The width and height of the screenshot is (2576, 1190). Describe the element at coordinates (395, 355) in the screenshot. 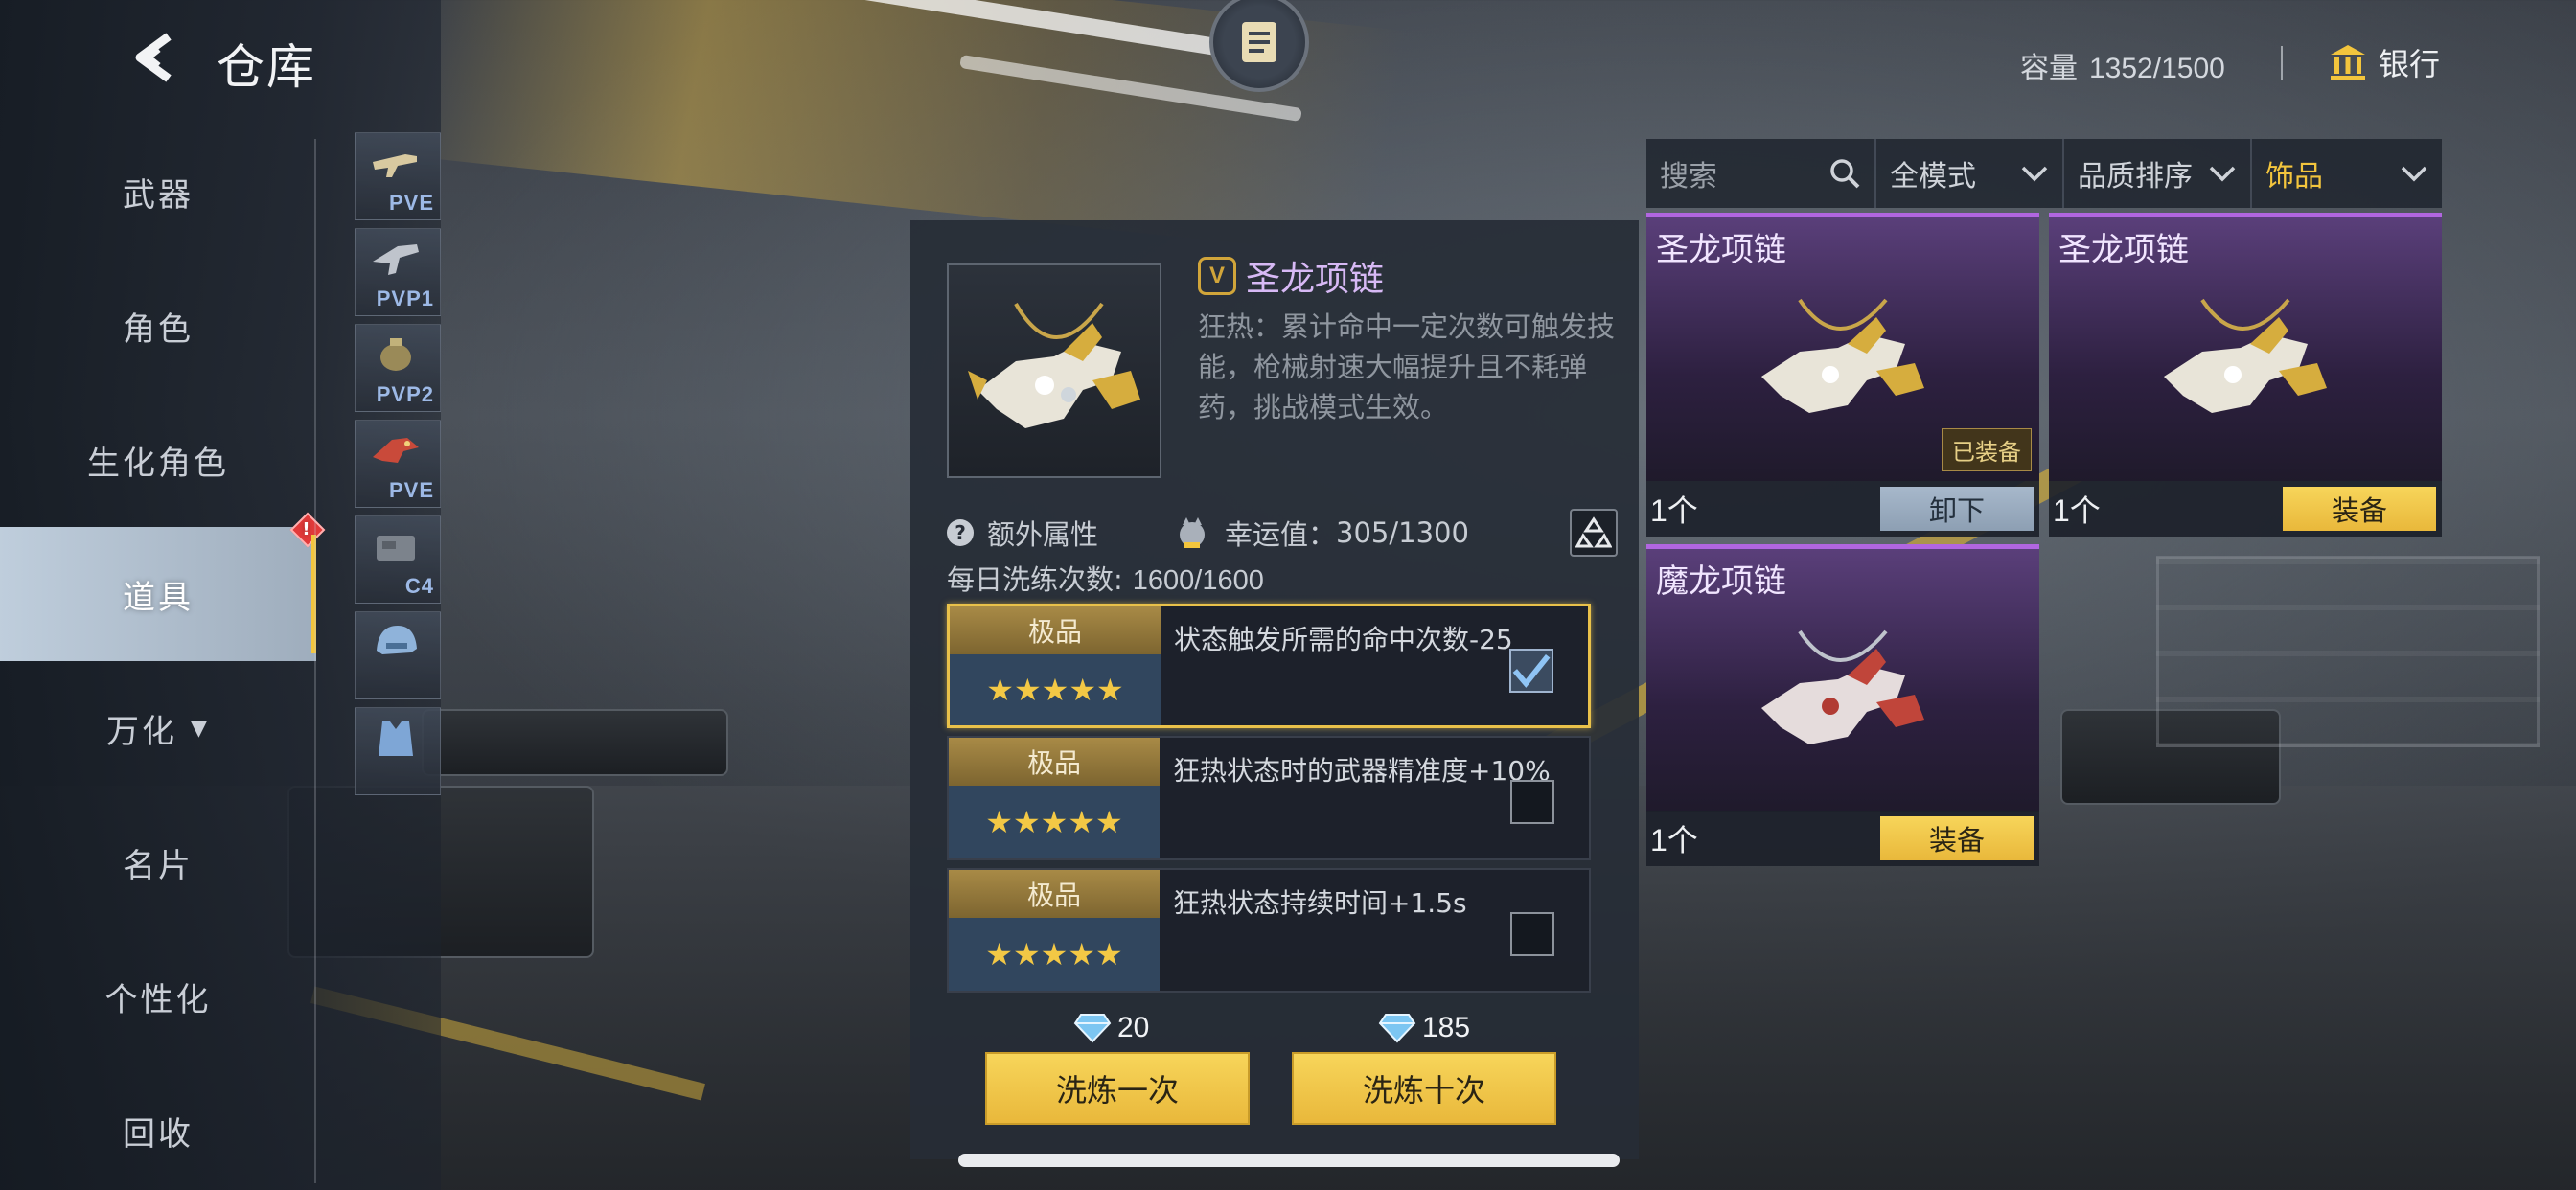

I see `grenade-icon` at that location.